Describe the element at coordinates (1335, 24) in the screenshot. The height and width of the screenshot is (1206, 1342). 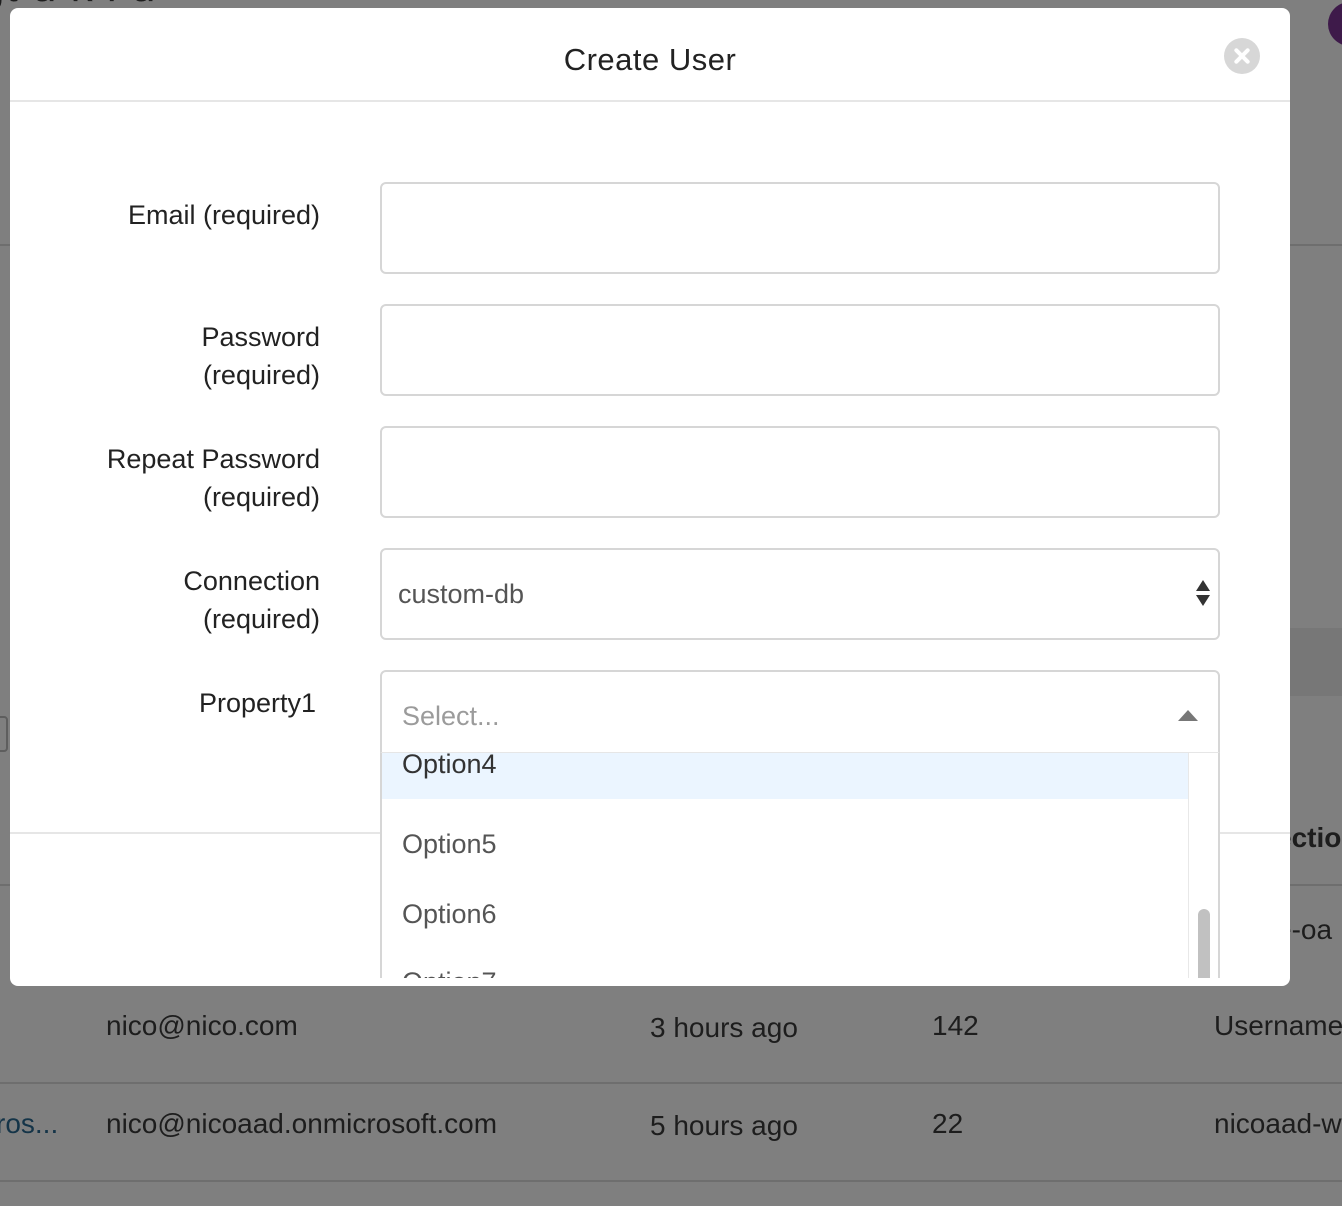
I see `avatar` at that location.